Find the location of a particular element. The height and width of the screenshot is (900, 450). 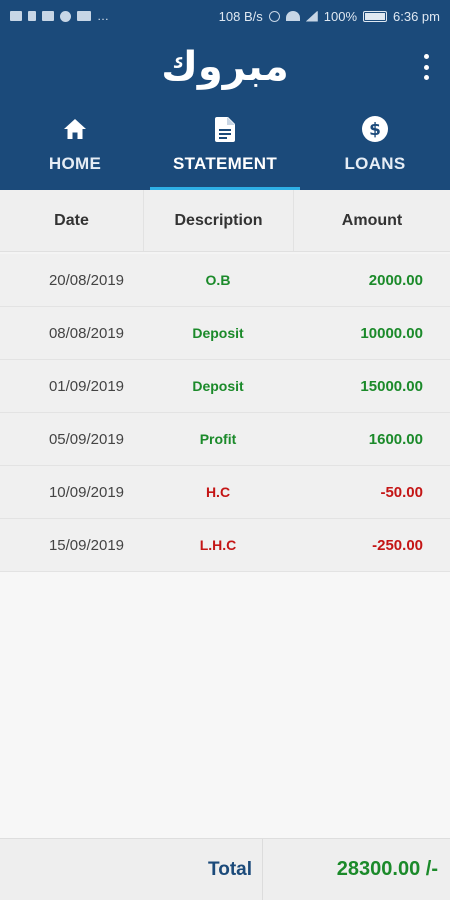

signal-icon is located at coordinates (311, 16).